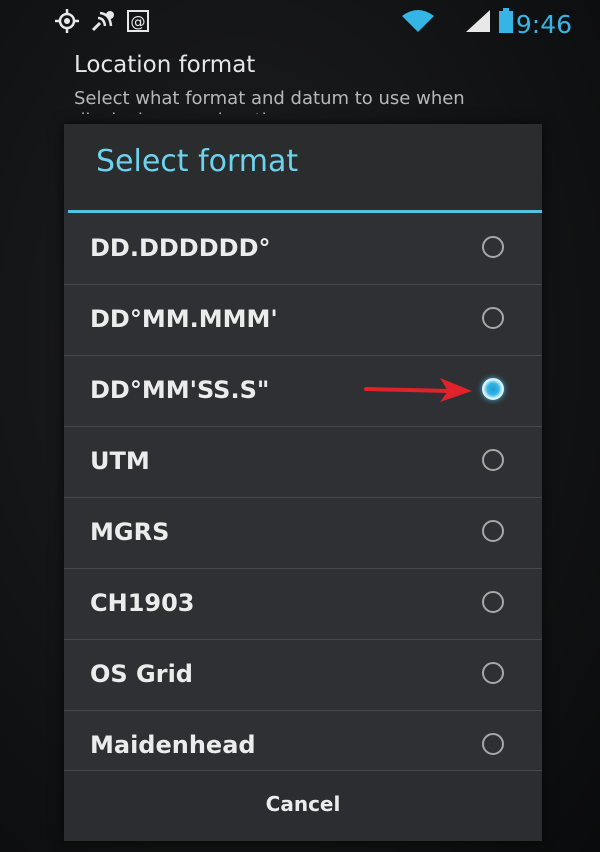  Describe the element at coordinates (303, 533) in the screenshot. I see `format-option: MGRS` at that location.